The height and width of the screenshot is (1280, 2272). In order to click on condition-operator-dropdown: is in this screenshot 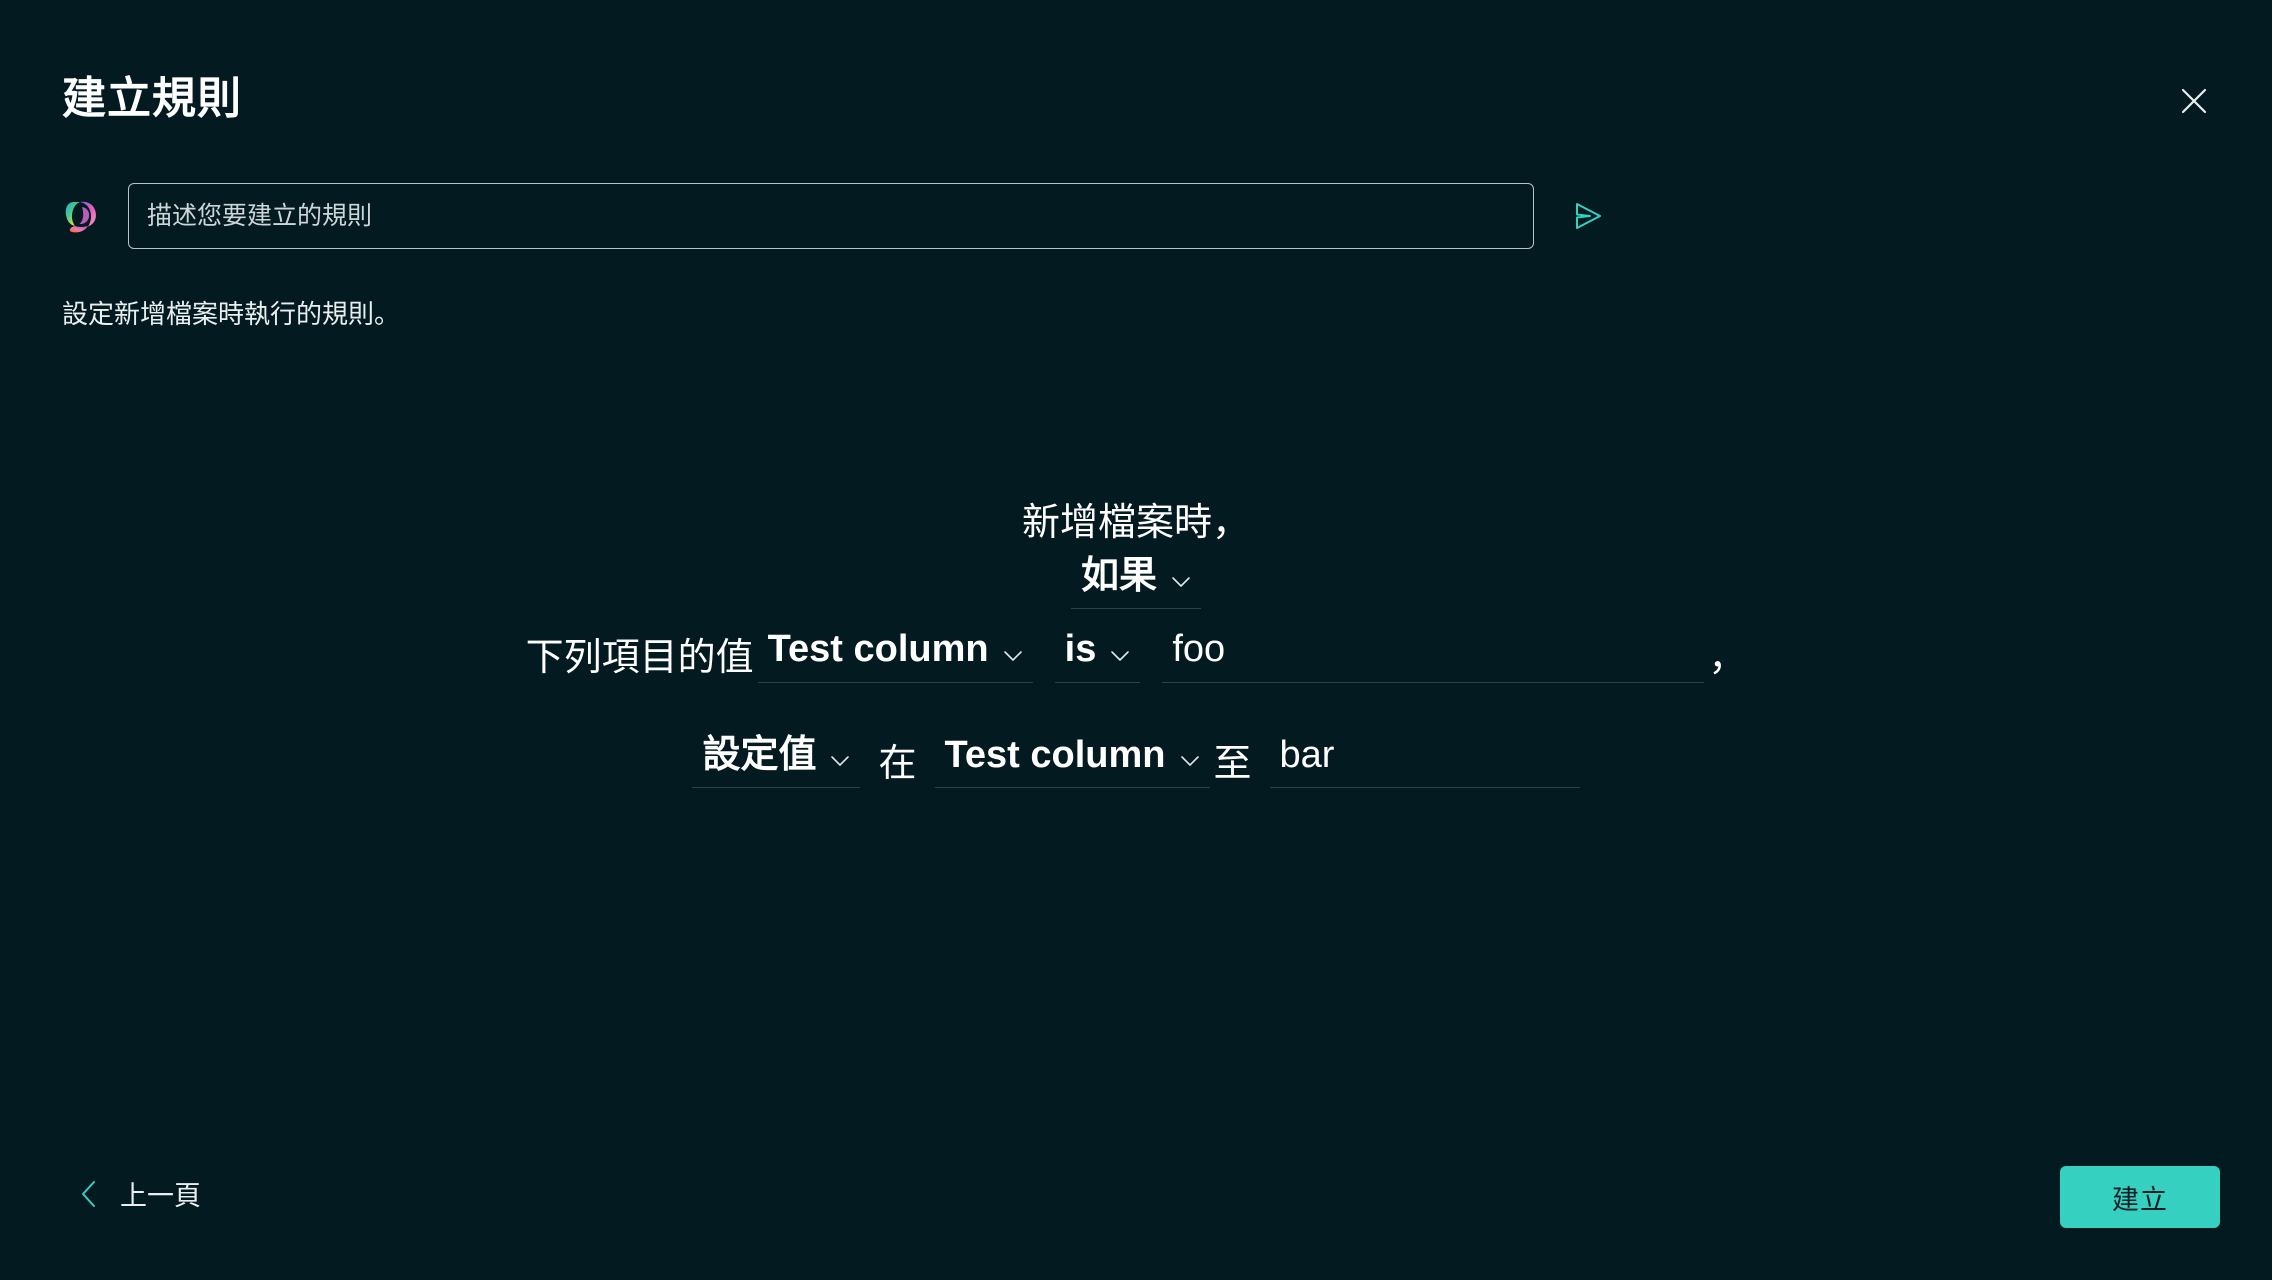, I will do `click(1097, 655)`.